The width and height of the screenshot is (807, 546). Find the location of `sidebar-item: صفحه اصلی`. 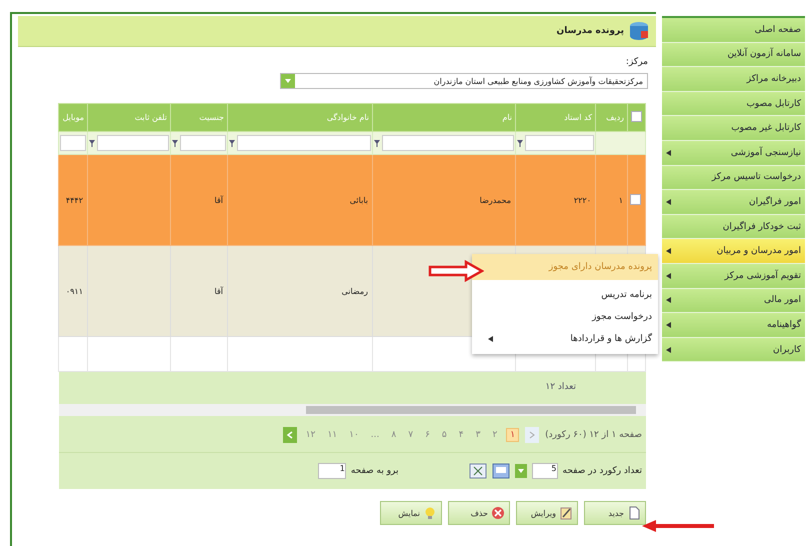

sidebar-item: صفحه اصلی is located at coordinates (733, 30).